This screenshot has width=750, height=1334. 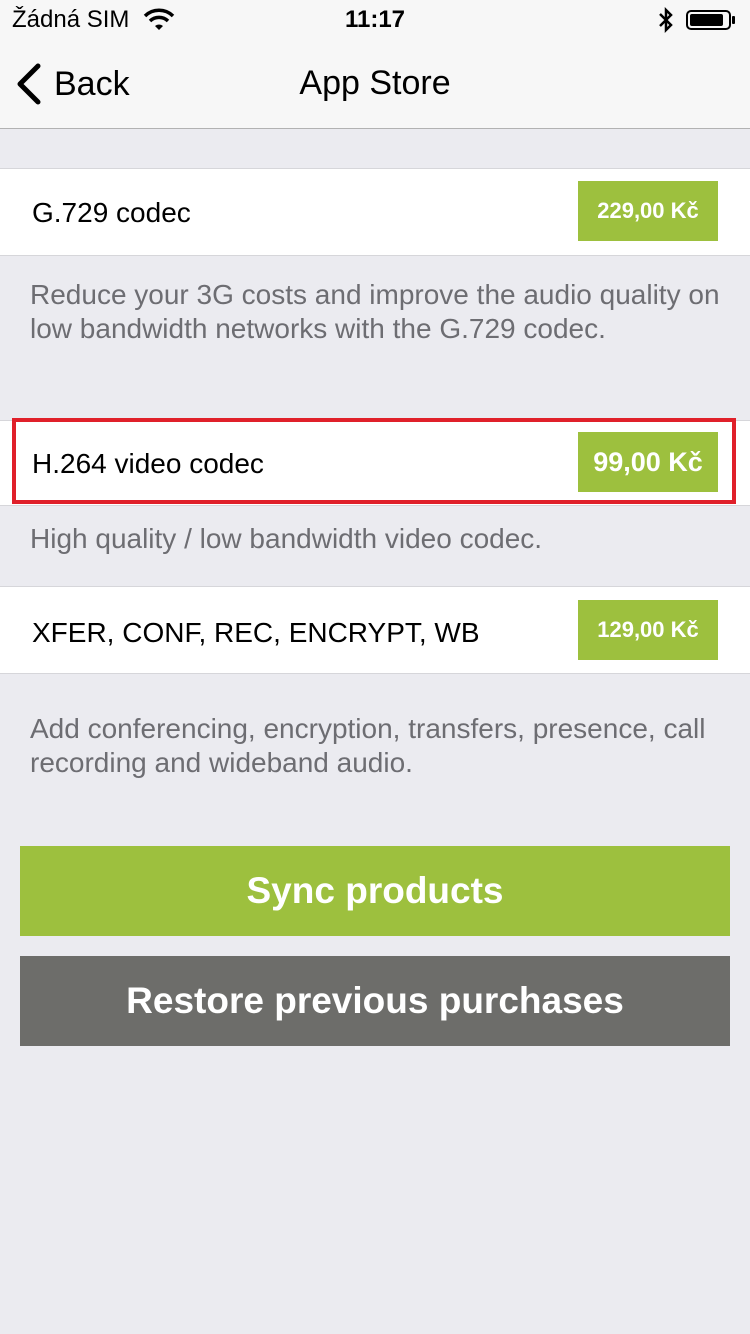 What do you see at coordinates (111, 212) in the screenshot?
I see `product-name: G.729 codec` at bounding box center [111, 212].